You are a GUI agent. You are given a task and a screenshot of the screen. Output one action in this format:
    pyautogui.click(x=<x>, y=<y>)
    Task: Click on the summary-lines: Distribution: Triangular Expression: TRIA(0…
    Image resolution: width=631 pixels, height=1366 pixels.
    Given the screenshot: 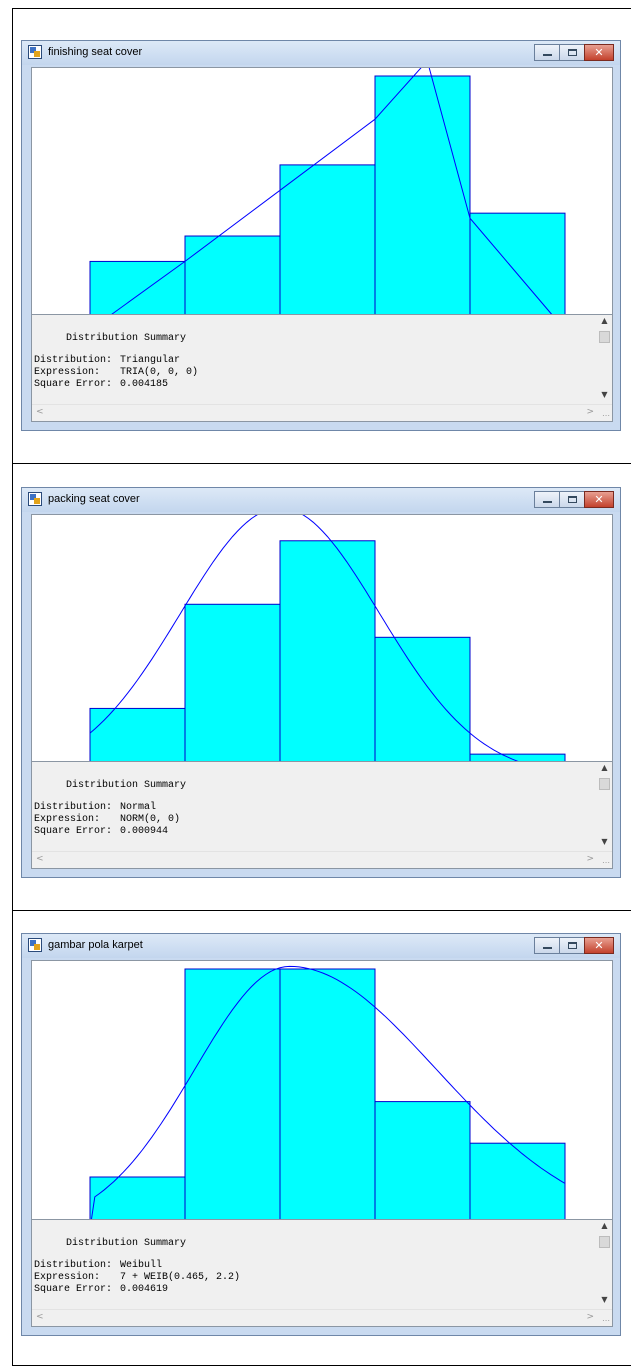 What is the action you would take?
    pyautogui.click(x=116, y=373)
    